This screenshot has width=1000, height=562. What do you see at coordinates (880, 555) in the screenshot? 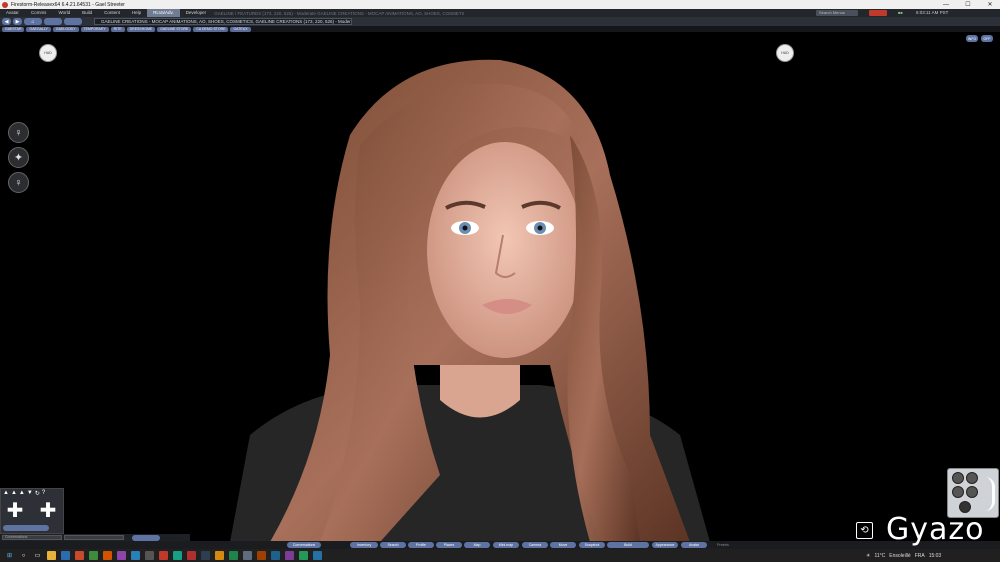
I see `weather-temp: 11°C` at bounding box center [880, 555].